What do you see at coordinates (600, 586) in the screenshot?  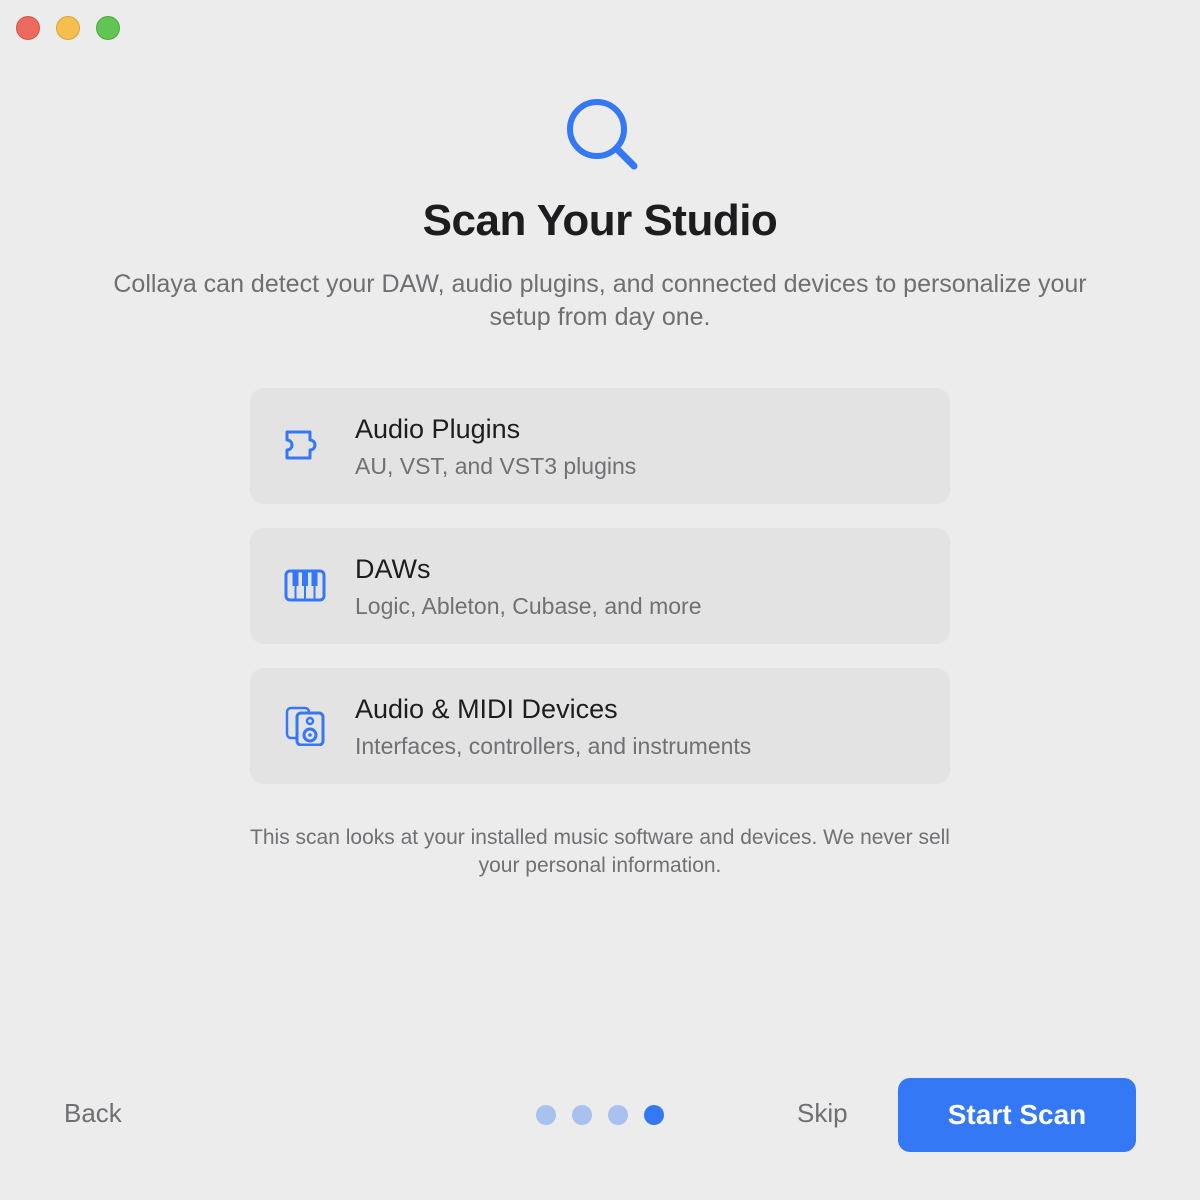 I see `daws-card: DAWs Logic, Ableton, Cubase, and more` at bounding box center [600, 586].